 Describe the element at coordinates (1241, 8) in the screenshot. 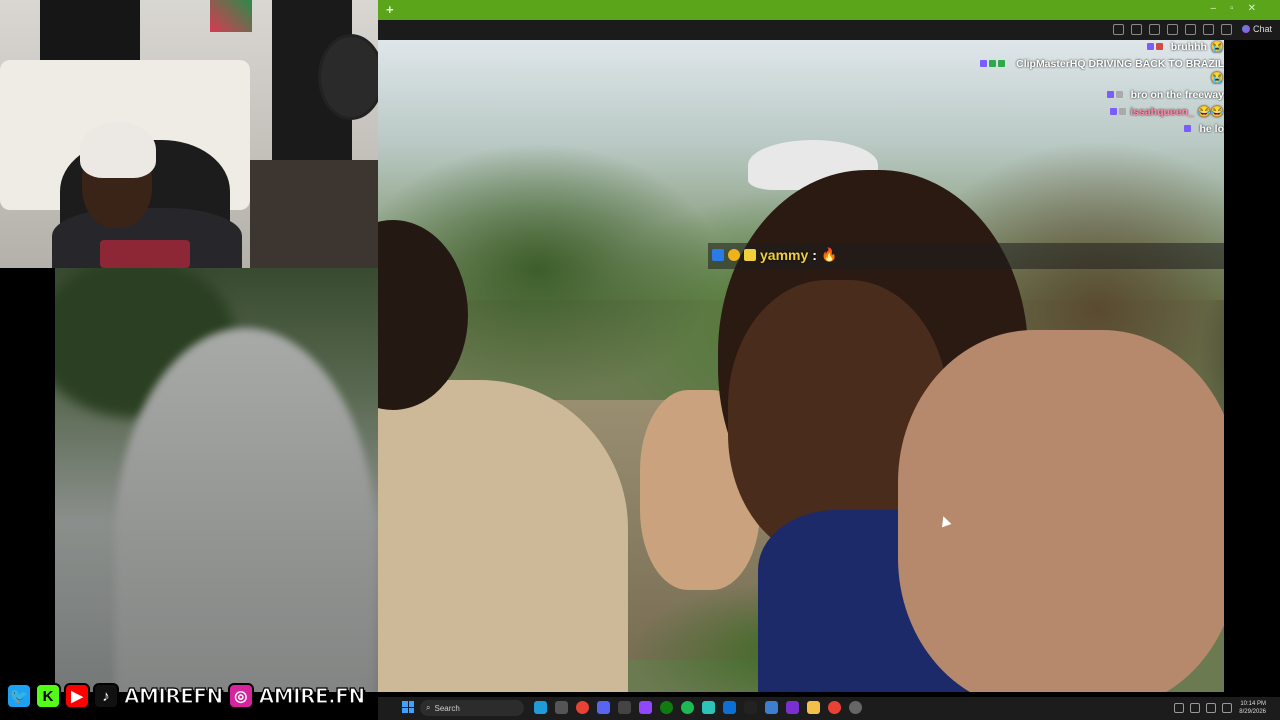

I see `window-controls: –▫✕` at that location.